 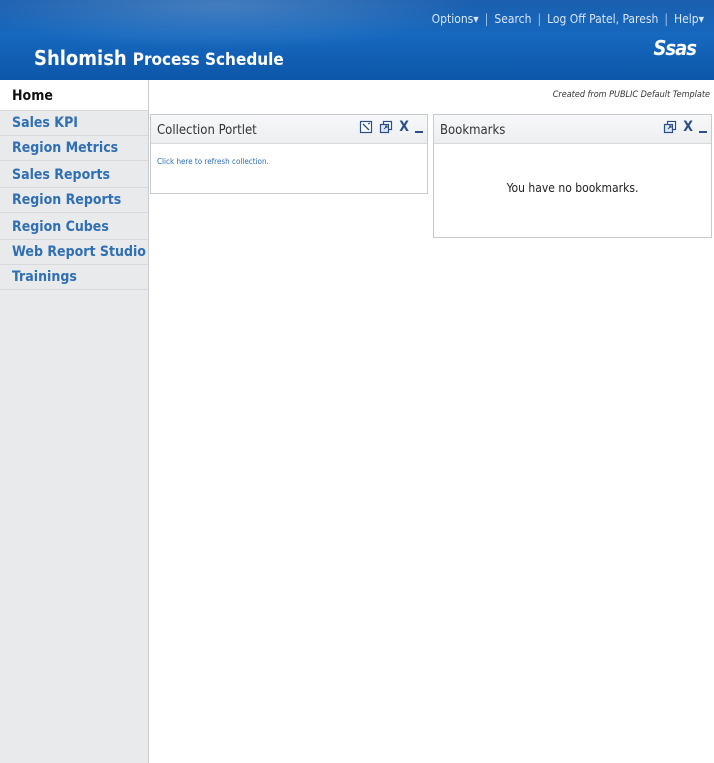 I want to click on refresh-collection-link: Click here to refresh collection., so click(x=213, y=161).